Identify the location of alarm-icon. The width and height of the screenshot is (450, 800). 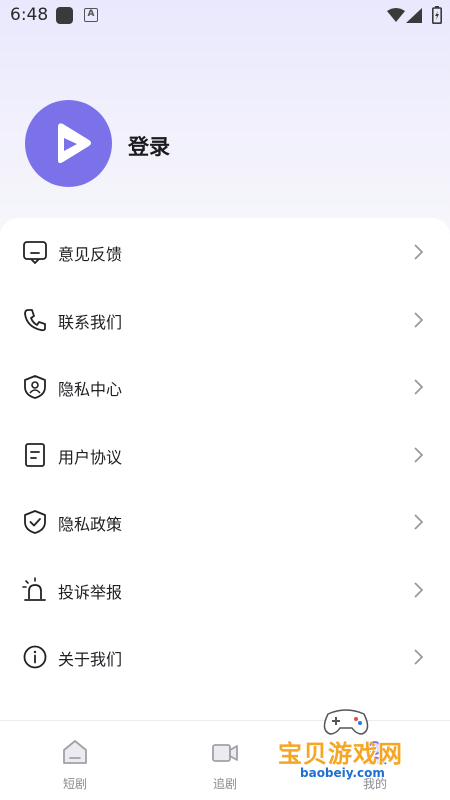
(34, 589).